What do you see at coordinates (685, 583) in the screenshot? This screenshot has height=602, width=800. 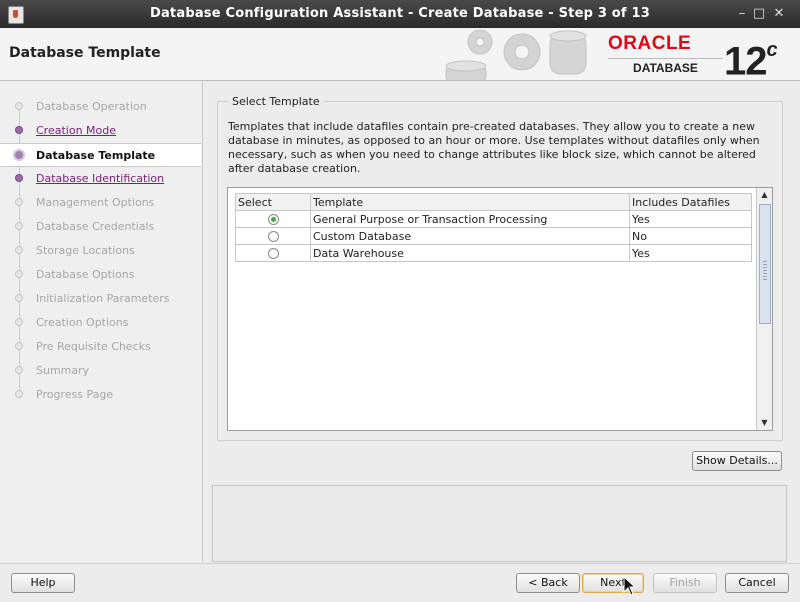 I see `finish-button: Finish` at bounding box center [685, 583].